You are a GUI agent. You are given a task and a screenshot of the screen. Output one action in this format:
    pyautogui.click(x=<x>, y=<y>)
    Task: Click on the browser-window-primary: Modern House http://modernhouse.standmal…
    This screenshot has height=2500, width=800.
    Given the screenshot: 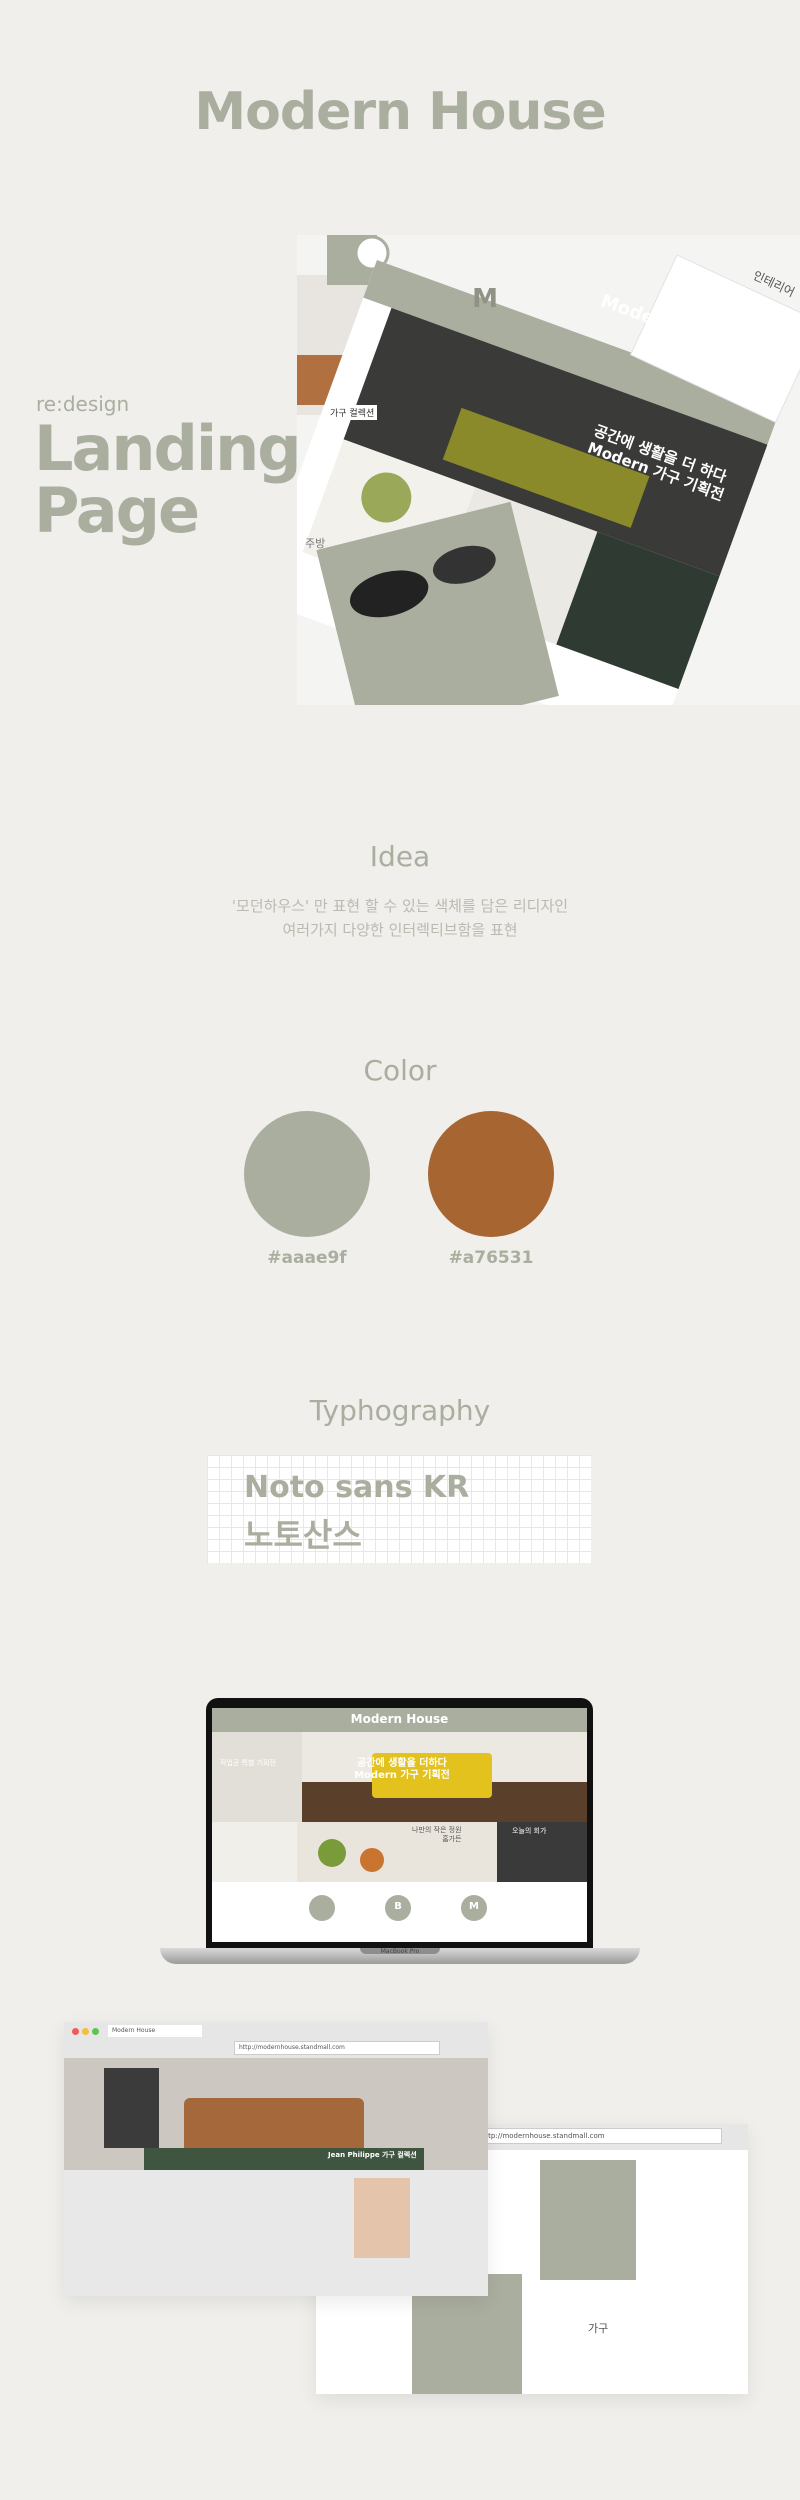 What is the action you would take?
    pyautogui.click(x=276, y=2159)
    